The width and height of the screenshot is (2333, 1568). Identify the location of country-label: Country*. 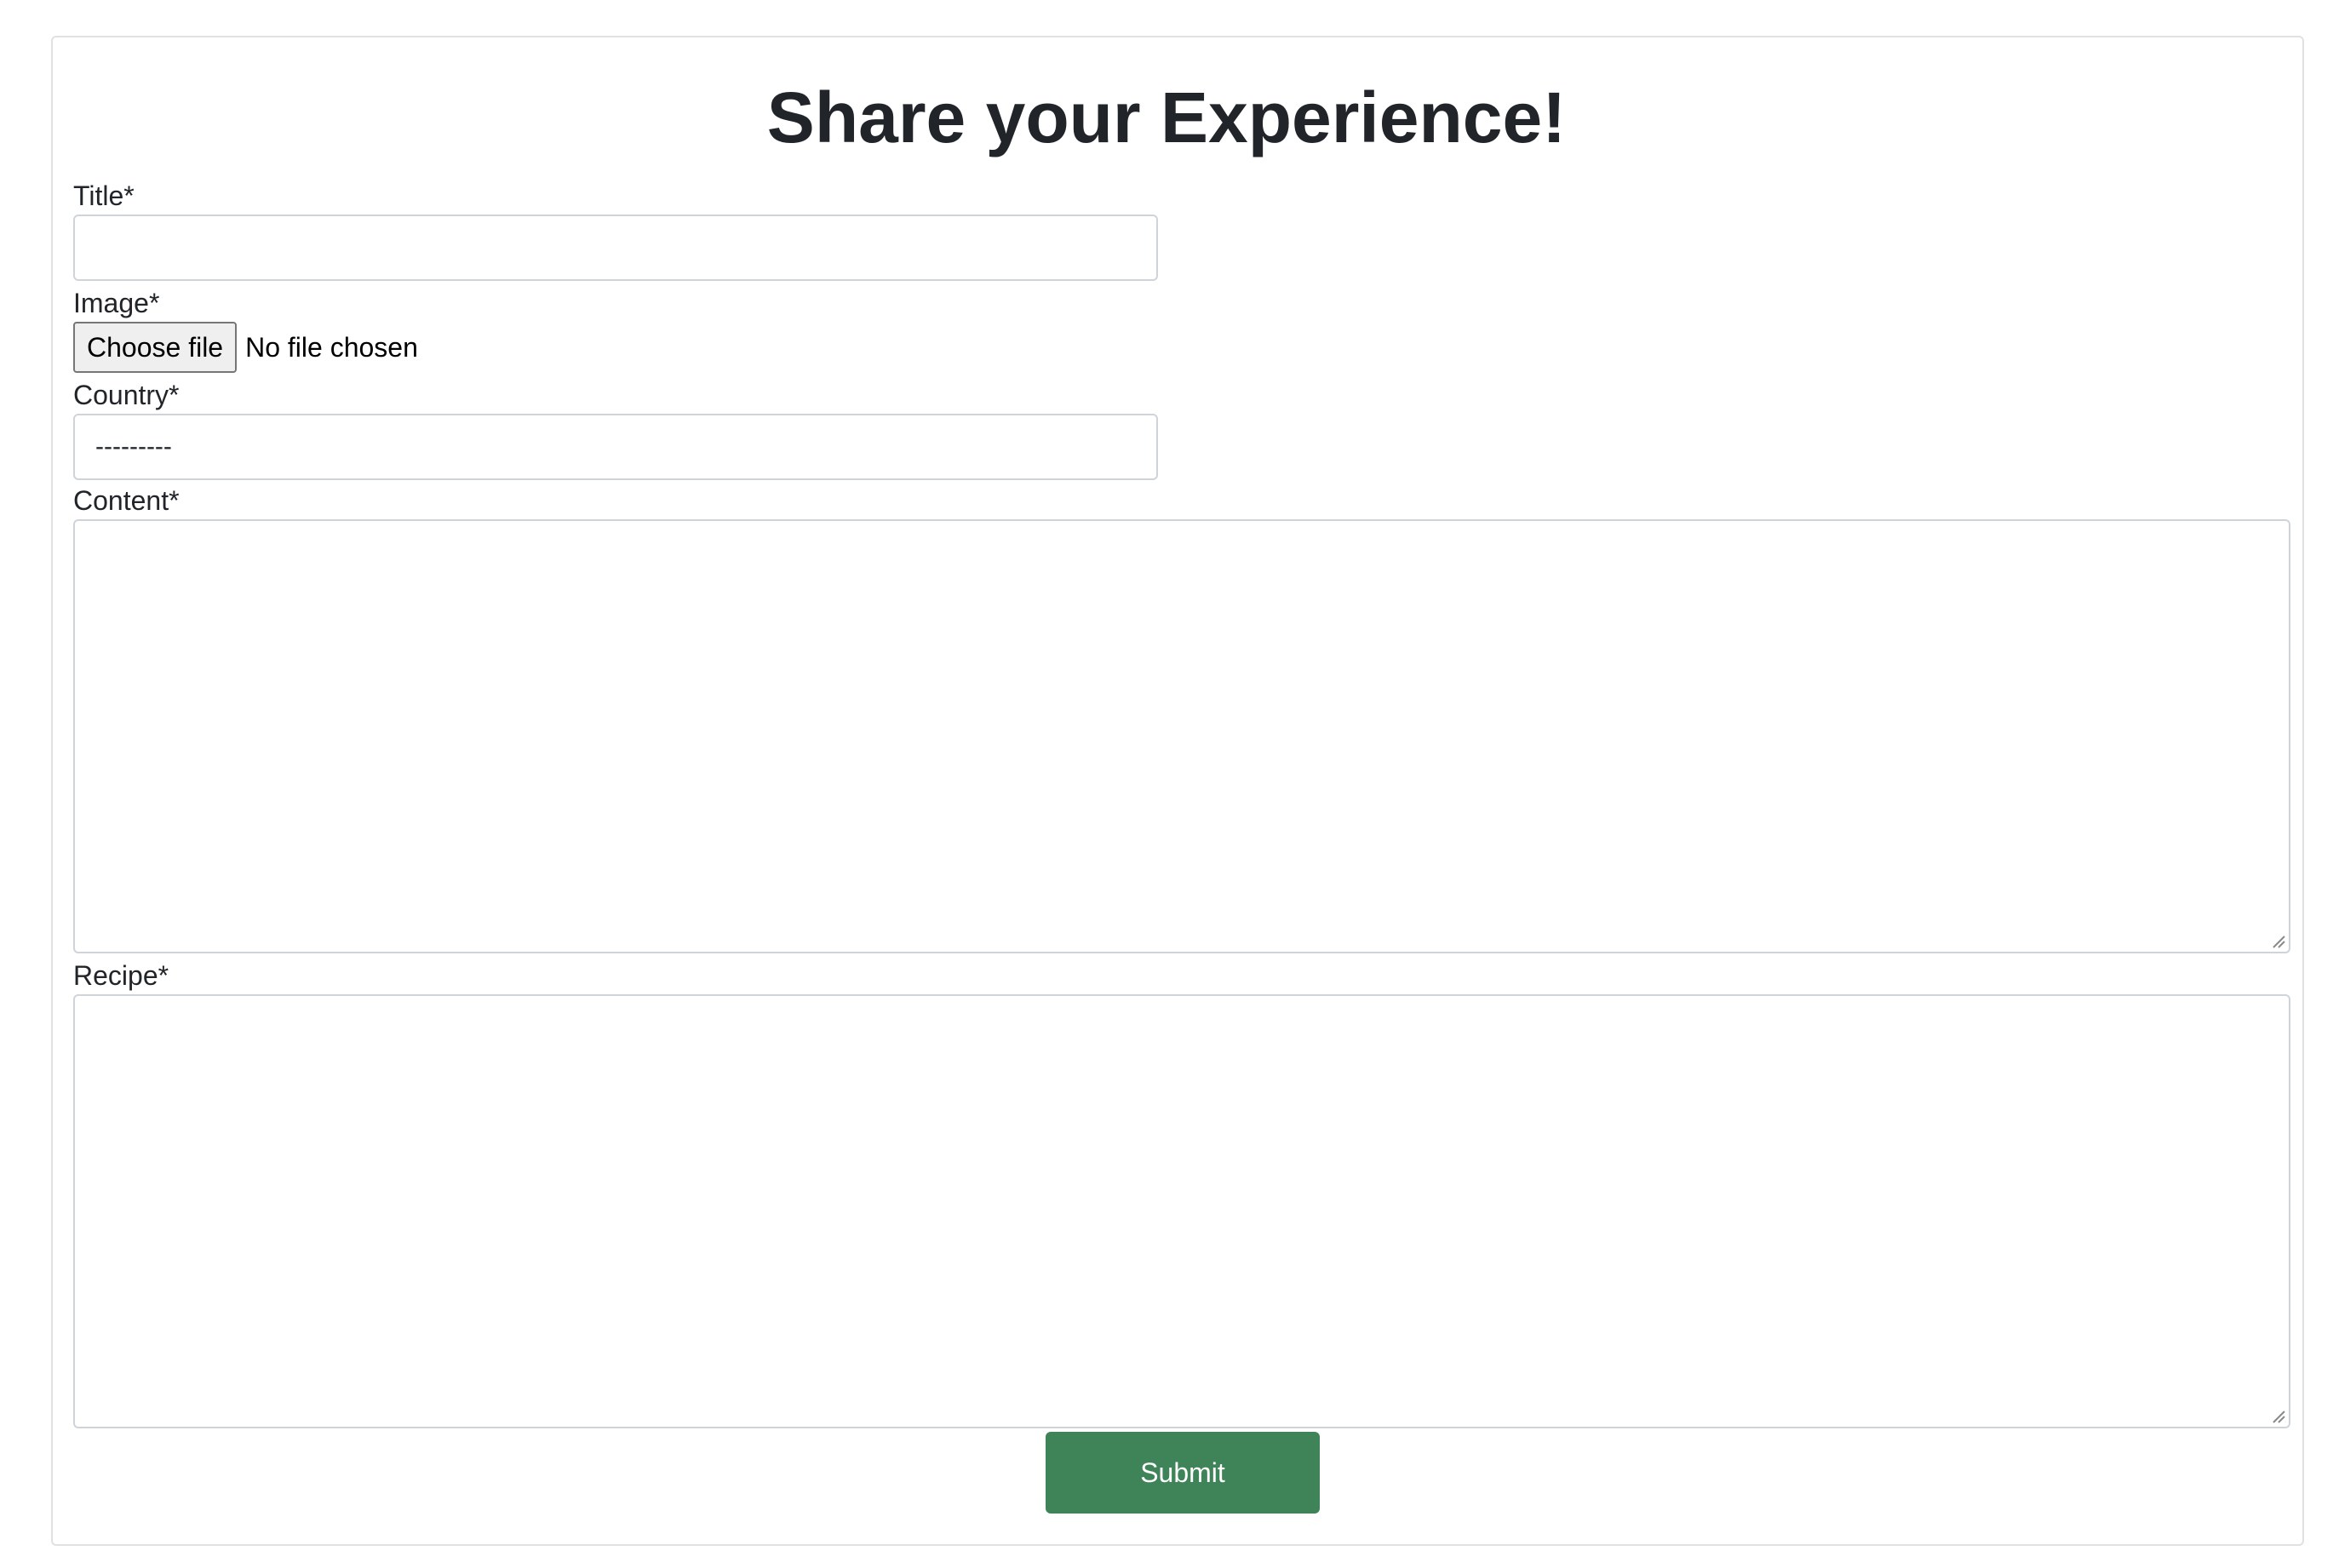
(126, 395).